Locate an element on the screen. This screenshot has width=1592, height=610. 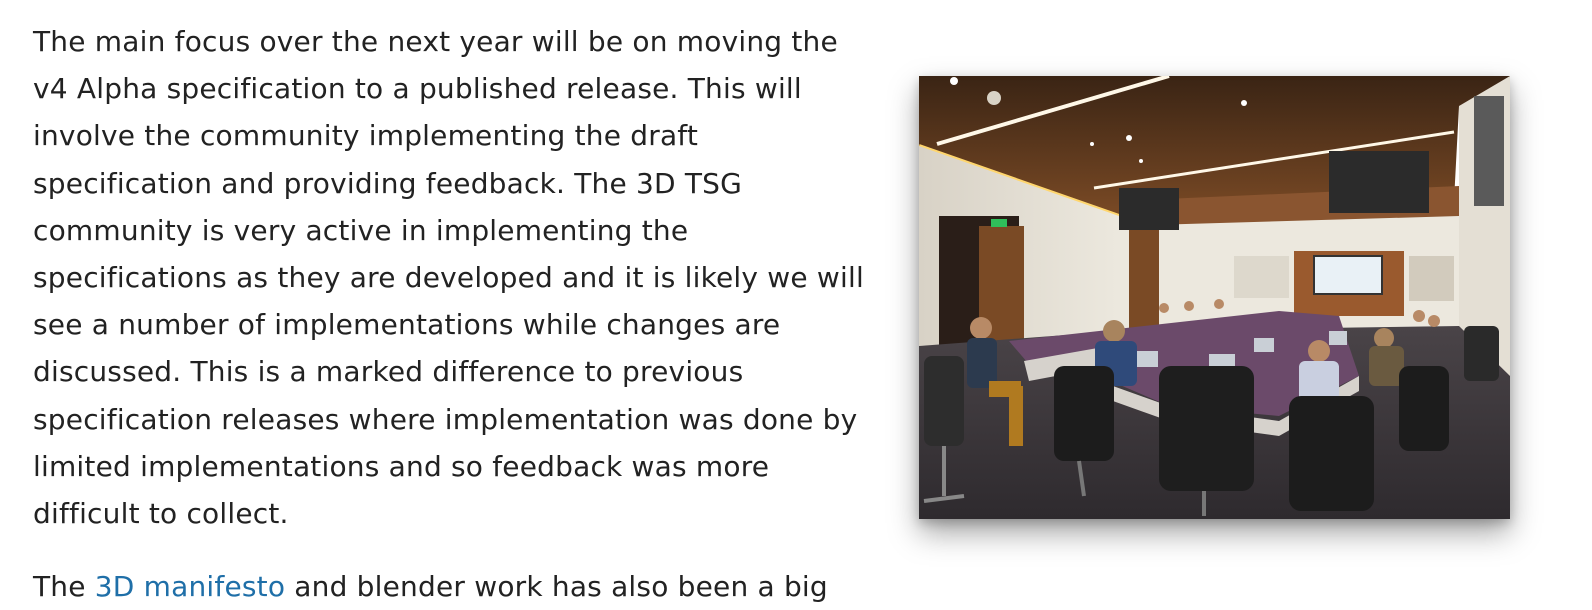
paragraph-text: The is located at coordinates (64, 587).